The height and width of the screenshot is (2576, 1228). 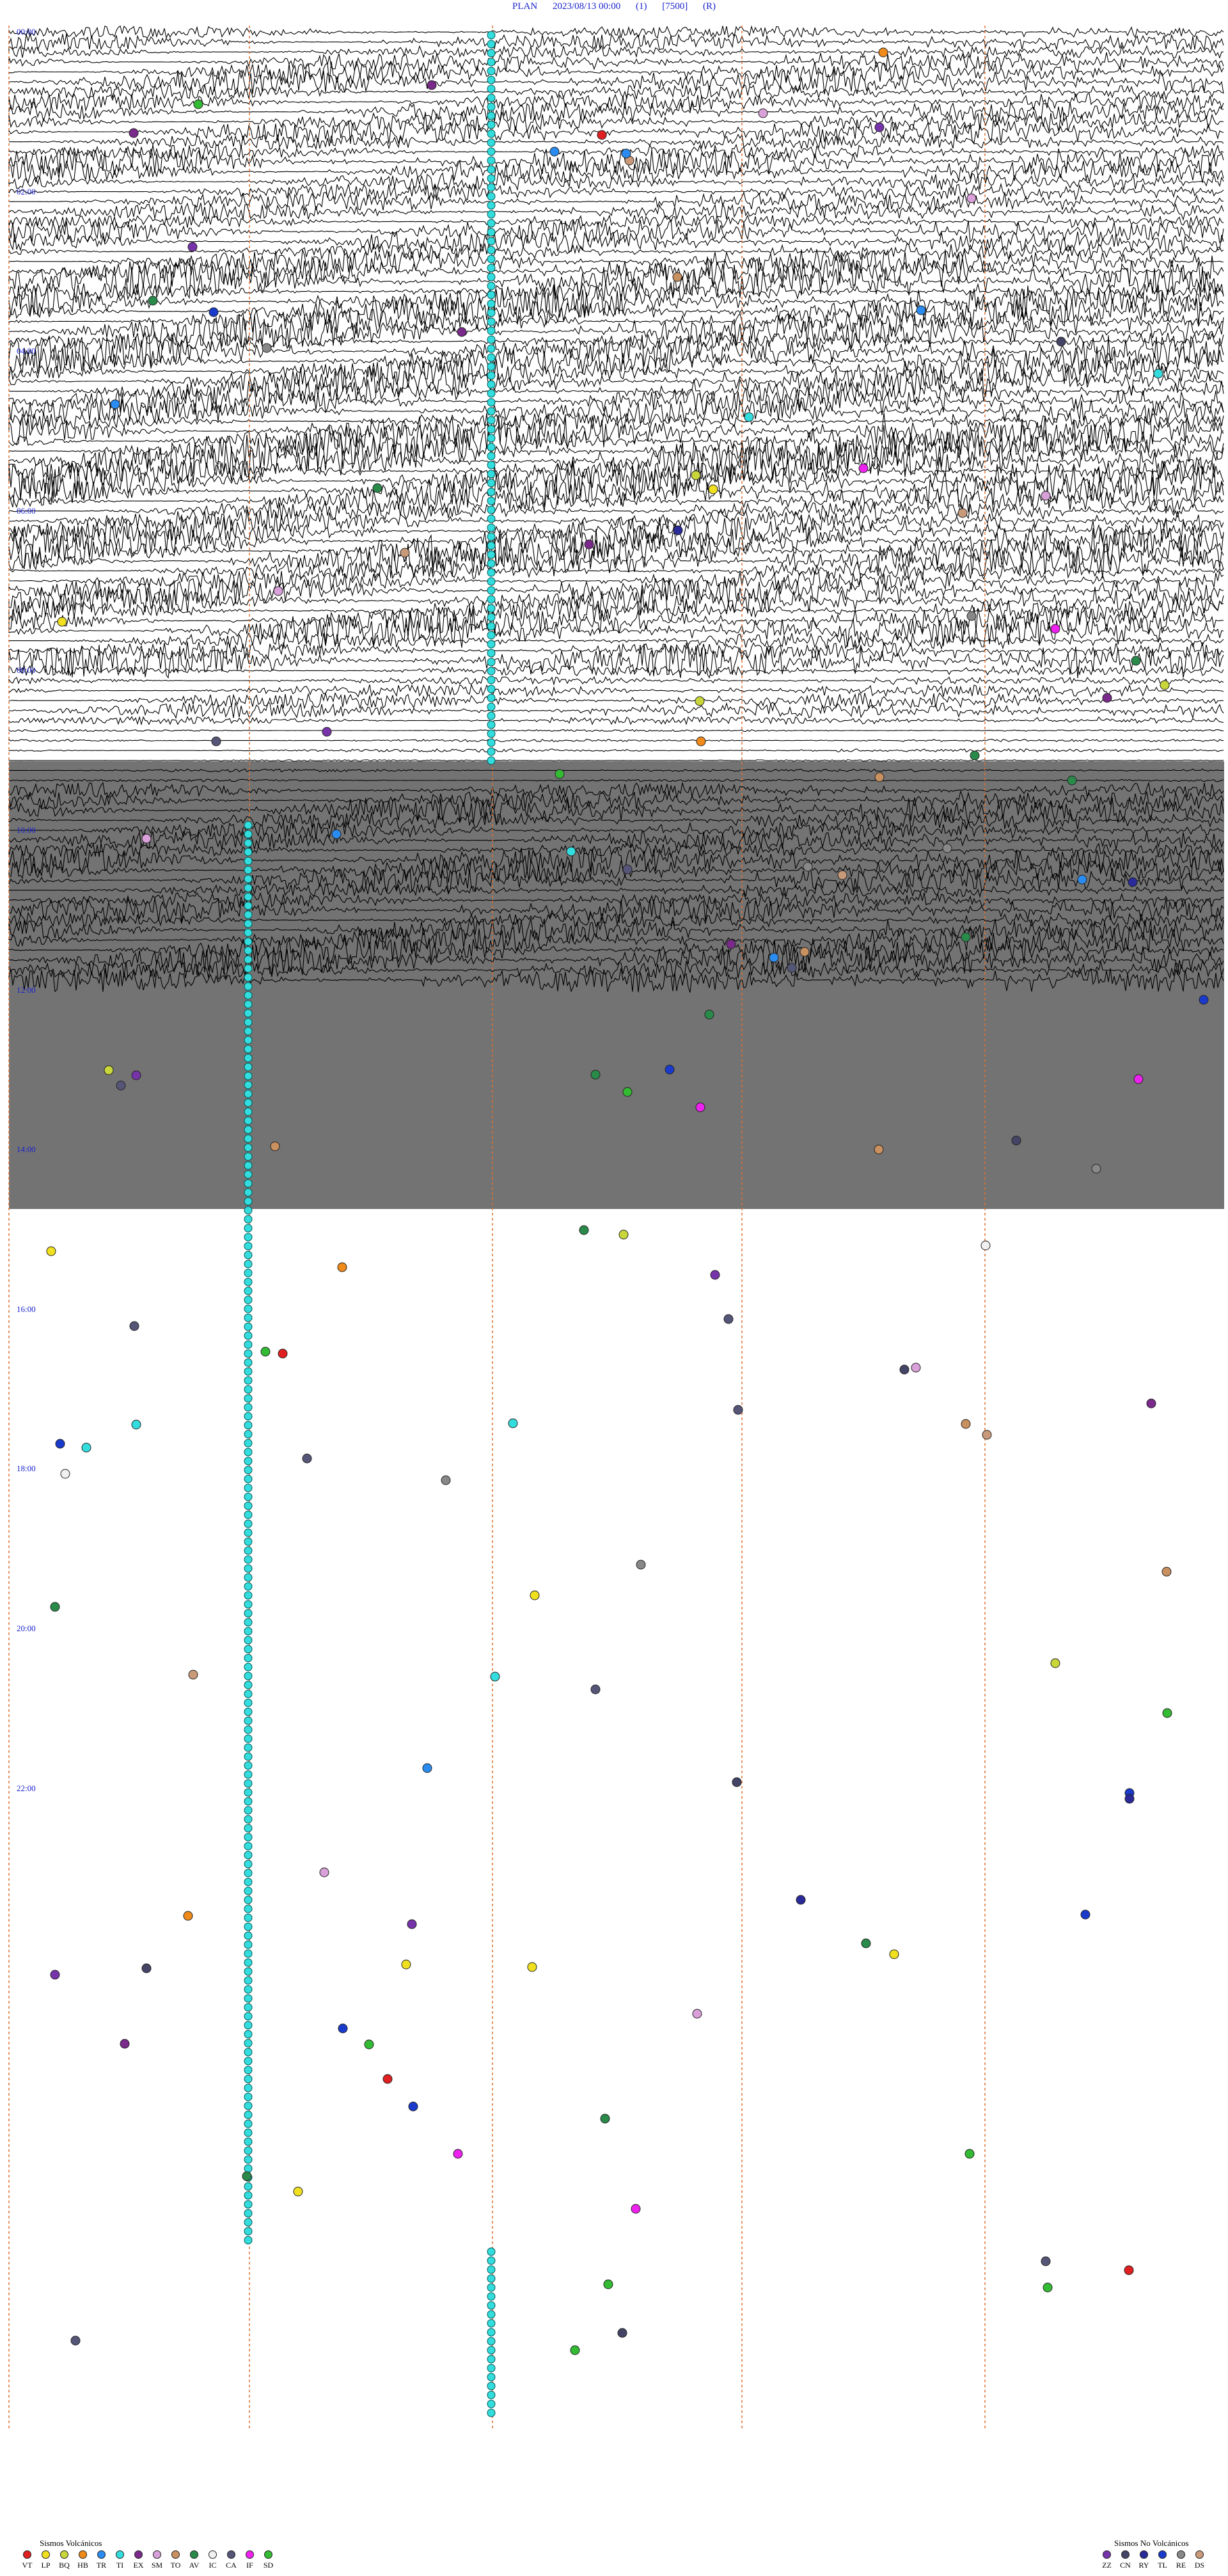 I want to click on hour-label: 18:00, so click(x=26, y=1469).